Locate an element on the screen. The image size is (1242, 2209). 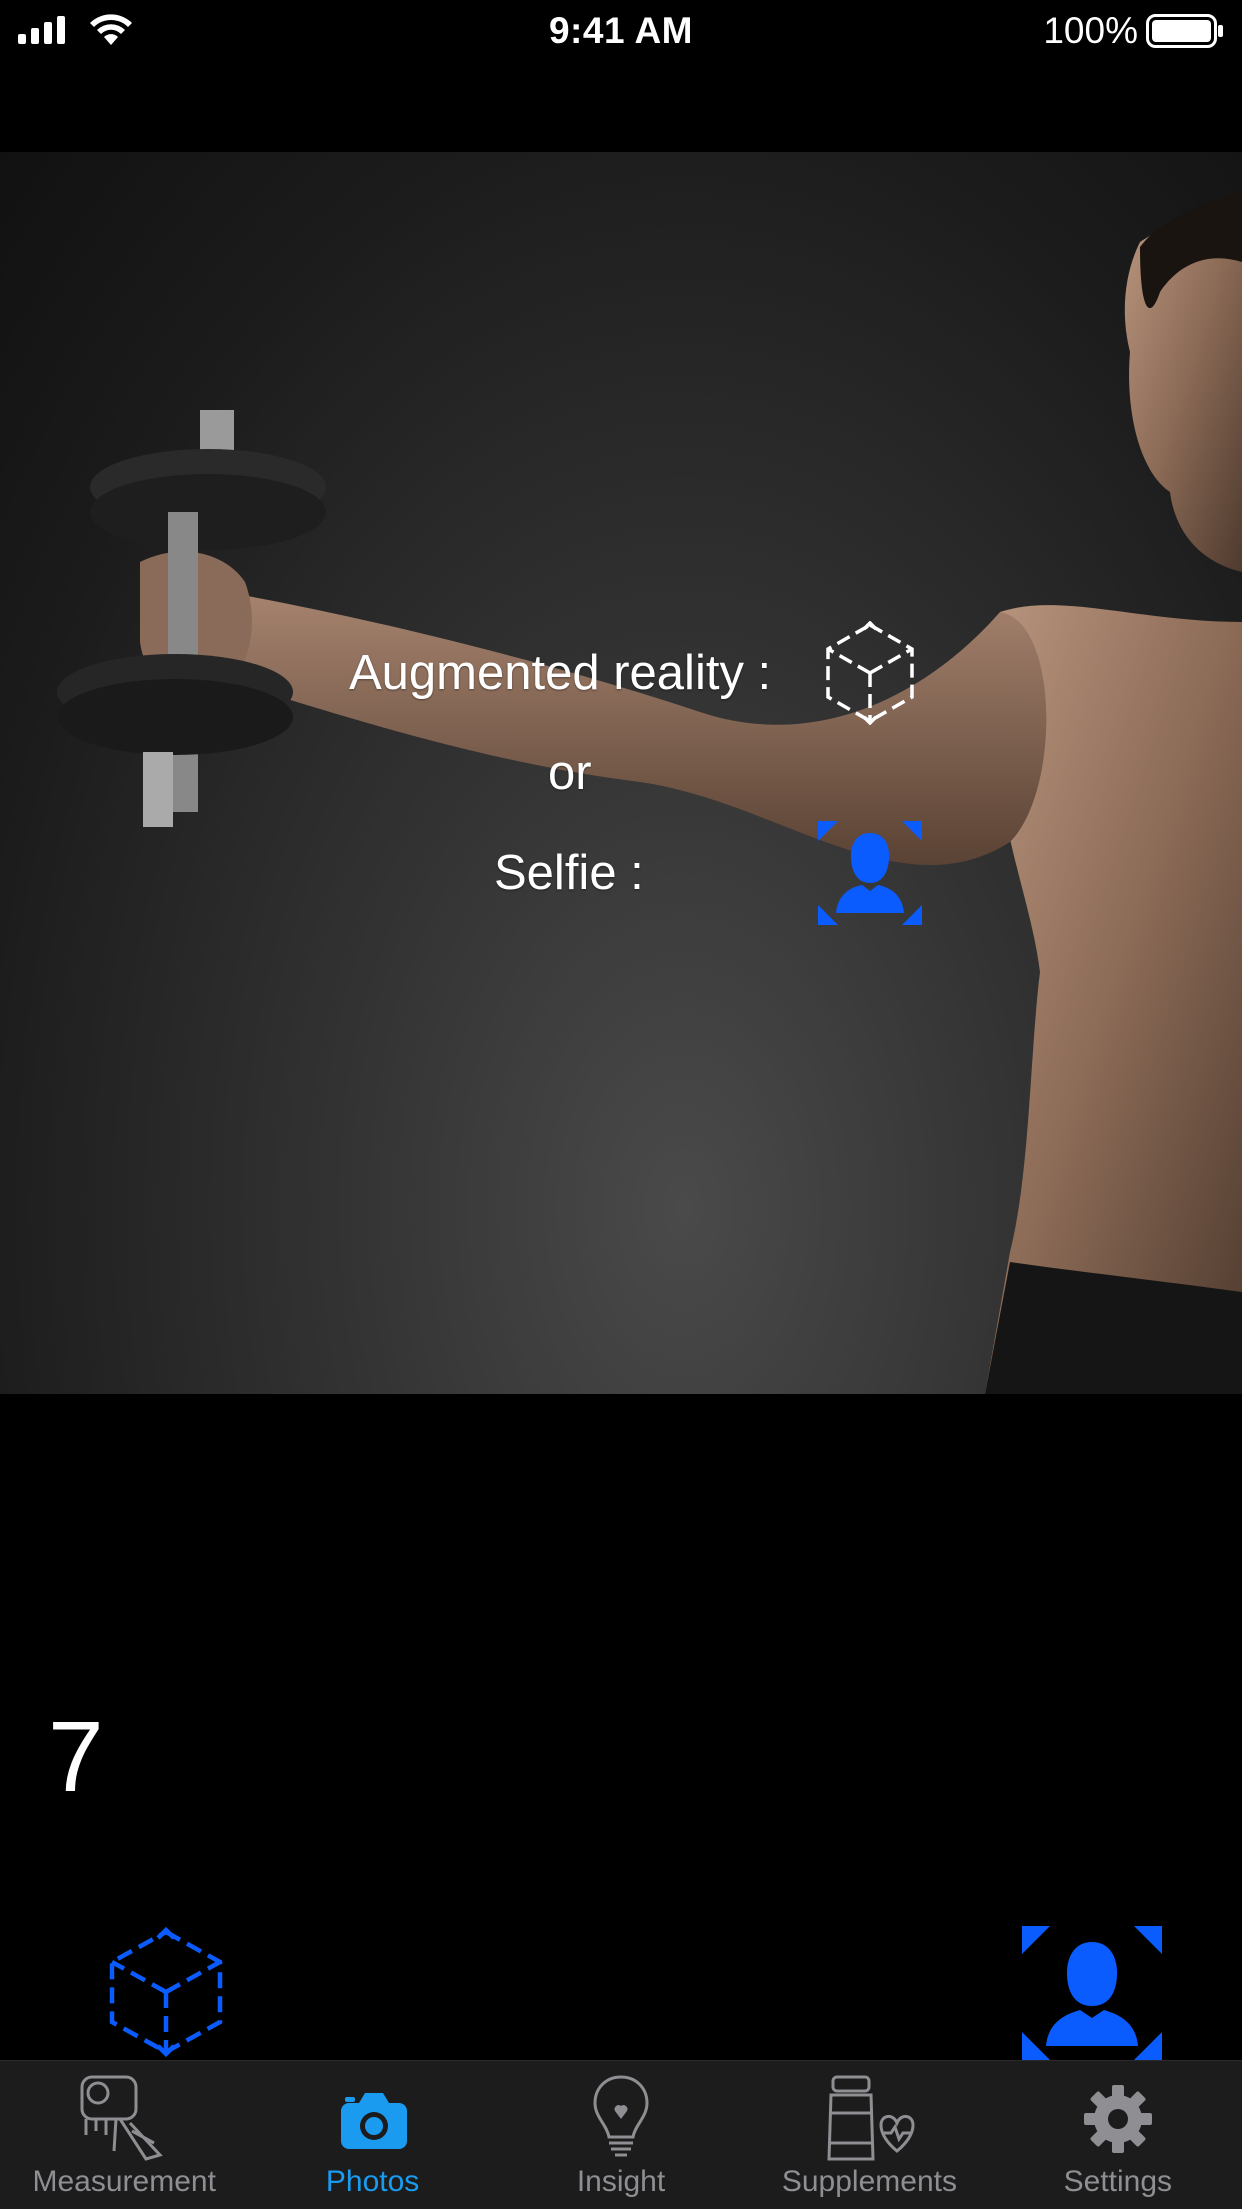
measurement-tape-icon is located at coordinates (121, 2118).